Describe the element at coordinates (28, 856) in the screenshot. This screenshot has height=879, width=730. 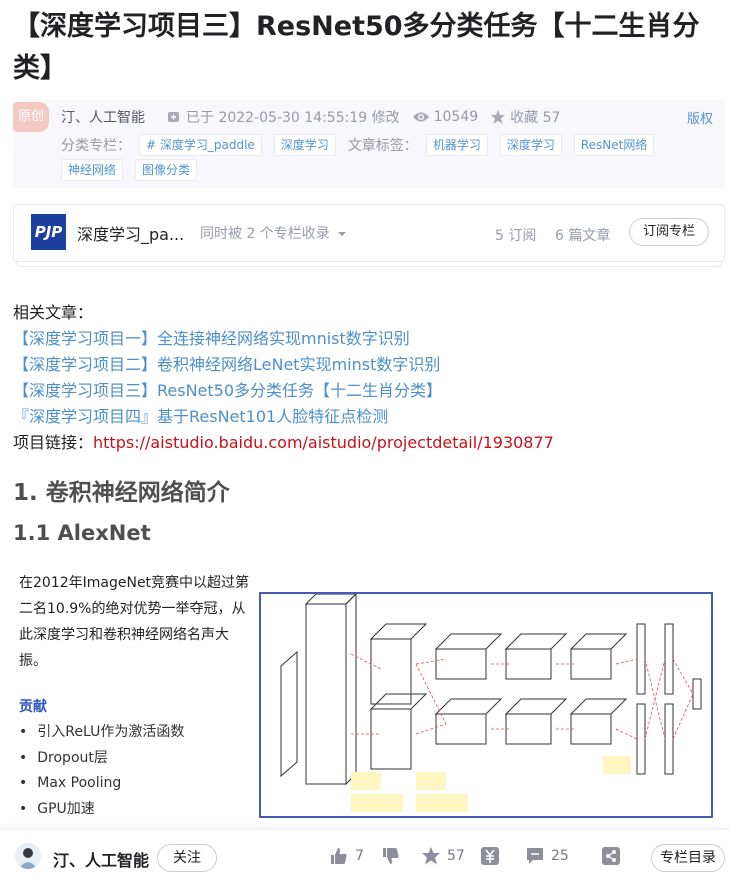
I see `author-avatar` at that location.